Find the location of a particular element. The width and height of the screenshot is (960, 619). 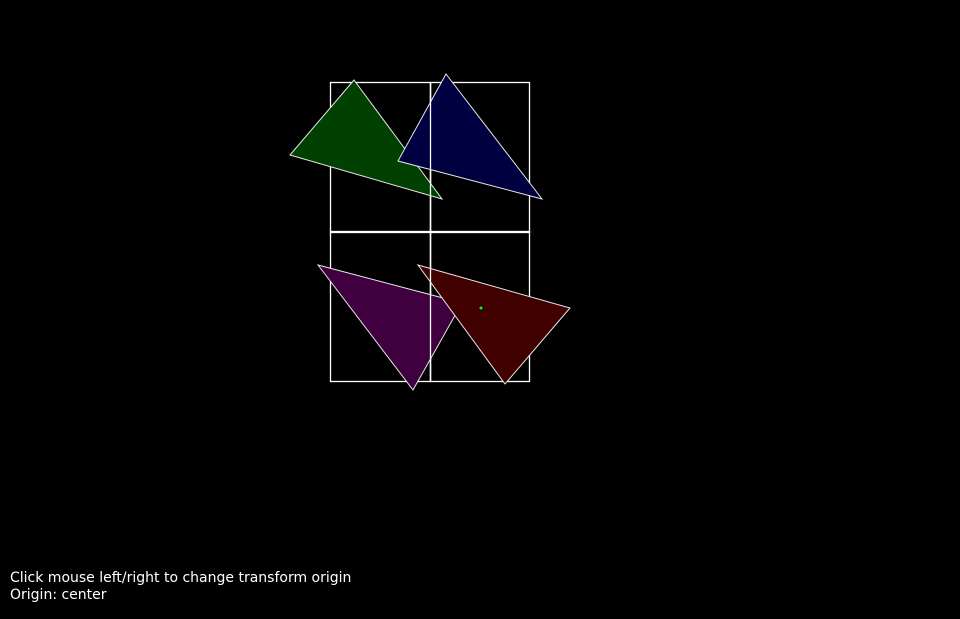

transform-origin-marker is located at coordinates (481, 308).